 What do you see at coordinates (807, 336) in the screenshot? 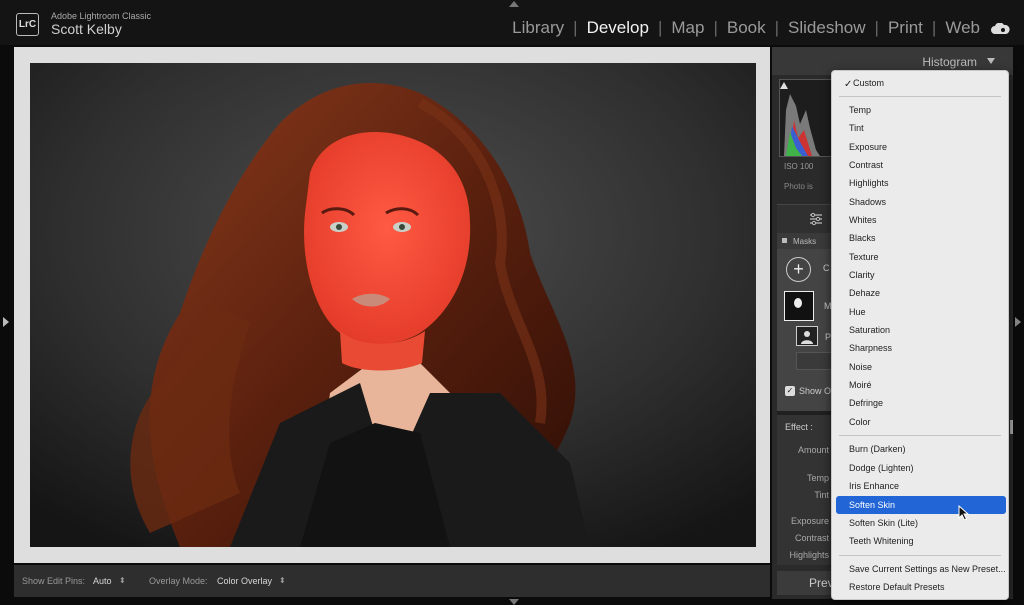
I see `person-mask-icon` at bounding box center [807, 336].